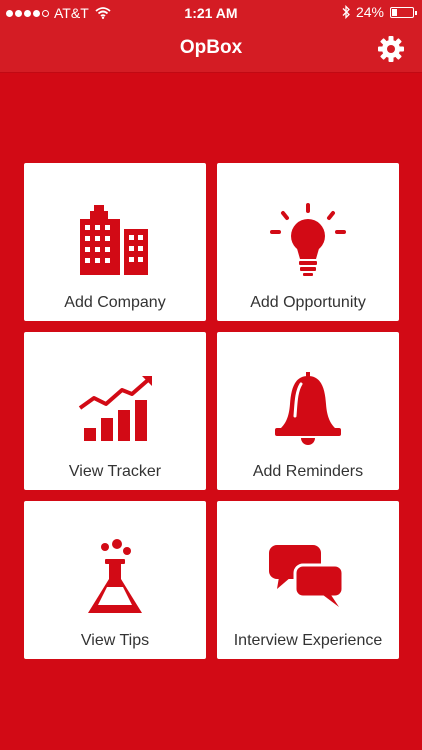 Image resolution: width=422 pixels, height=750 pixels. What do you see at coordinates (394, 12) in the screenshot?
I see `battery-level` at bounding box center [394, 12].